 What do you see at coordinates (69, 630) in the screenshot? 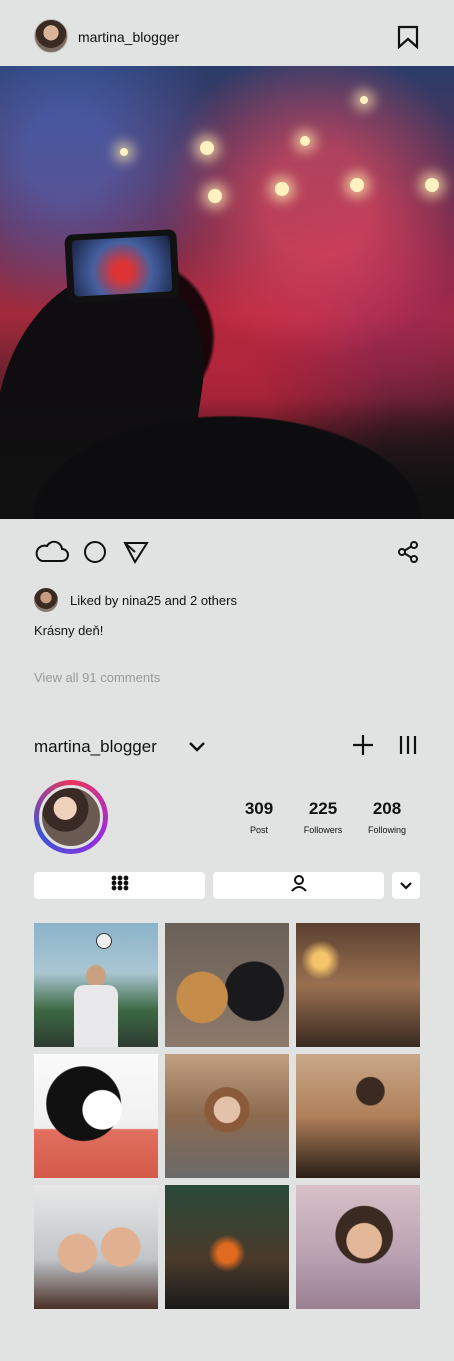
I see `post-caption: Krásny deň!` at bounding box center [69, 630].